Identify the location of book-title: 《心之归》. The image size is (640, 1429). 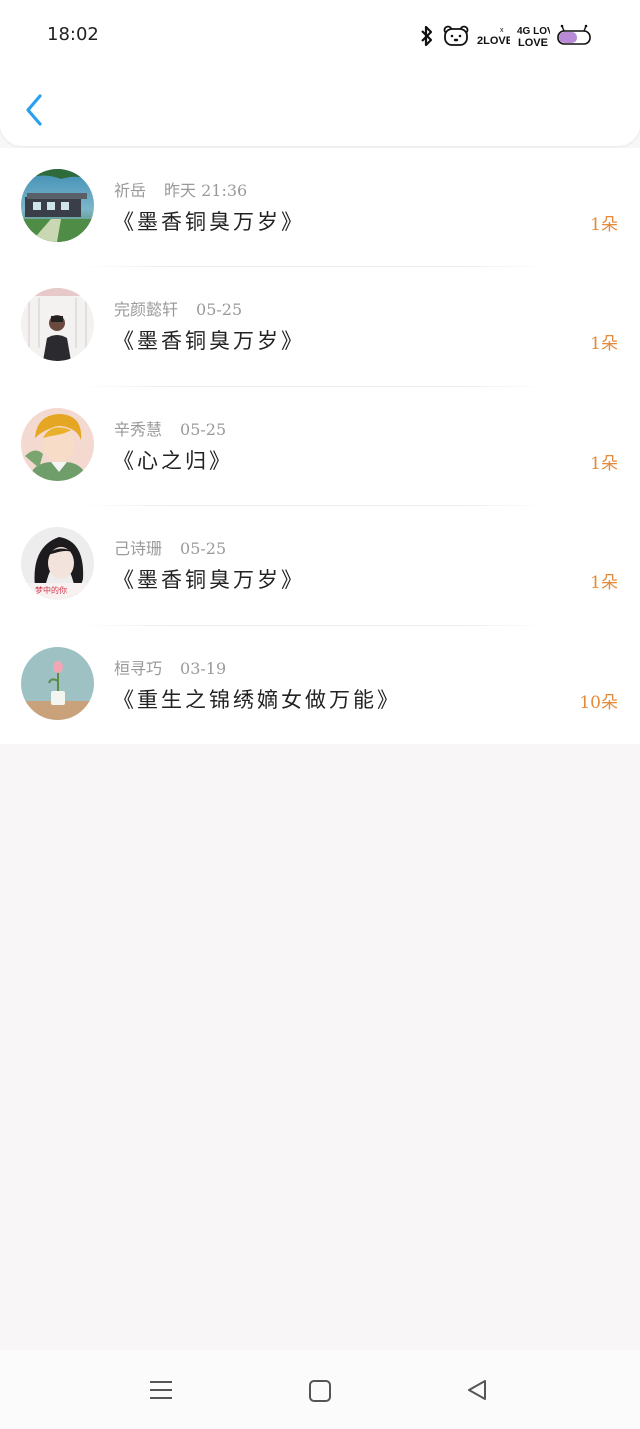
(173, 460).